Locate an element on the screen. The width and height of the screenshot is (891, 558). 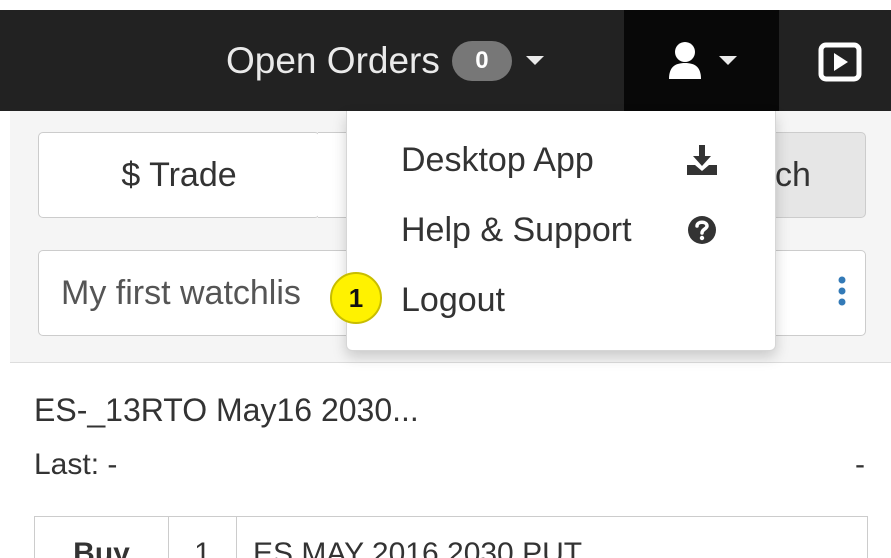
order-row: Buy 1 ES MAY 2016 2030 PUT is located at coordinates (451, 537).